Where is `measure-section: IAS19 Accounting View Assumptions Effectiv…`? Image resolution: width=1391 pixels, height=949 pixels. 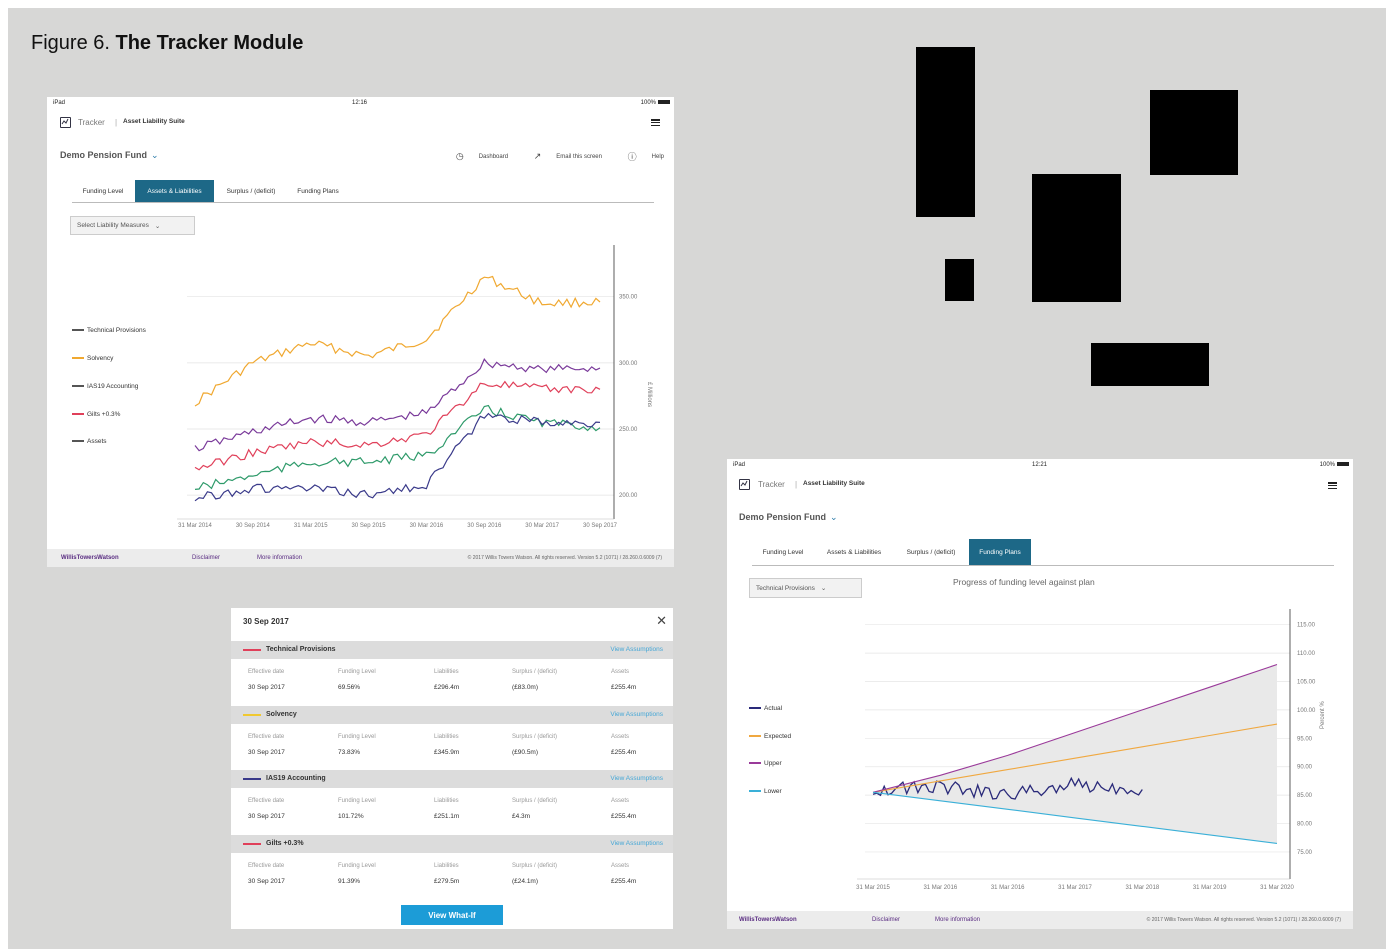
measure-section: IAS19 Accounting View Assumptions Effectiv… is located at coordinates (452, 802).